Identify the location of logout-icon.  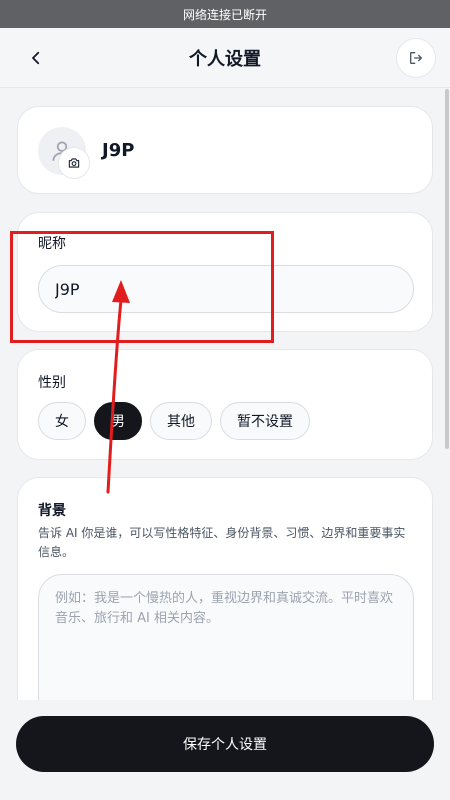
(416, 58).